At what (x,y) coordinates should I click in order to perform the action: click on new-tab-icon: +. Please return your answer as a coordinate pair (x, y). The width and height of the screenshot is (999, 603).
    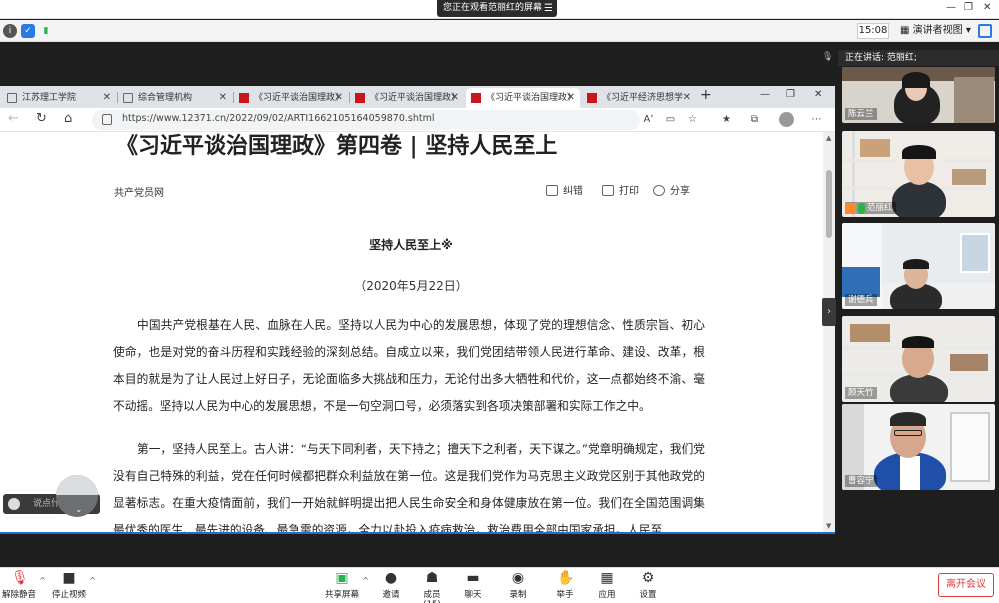
    Looking at the image, I should click on (706, 95).